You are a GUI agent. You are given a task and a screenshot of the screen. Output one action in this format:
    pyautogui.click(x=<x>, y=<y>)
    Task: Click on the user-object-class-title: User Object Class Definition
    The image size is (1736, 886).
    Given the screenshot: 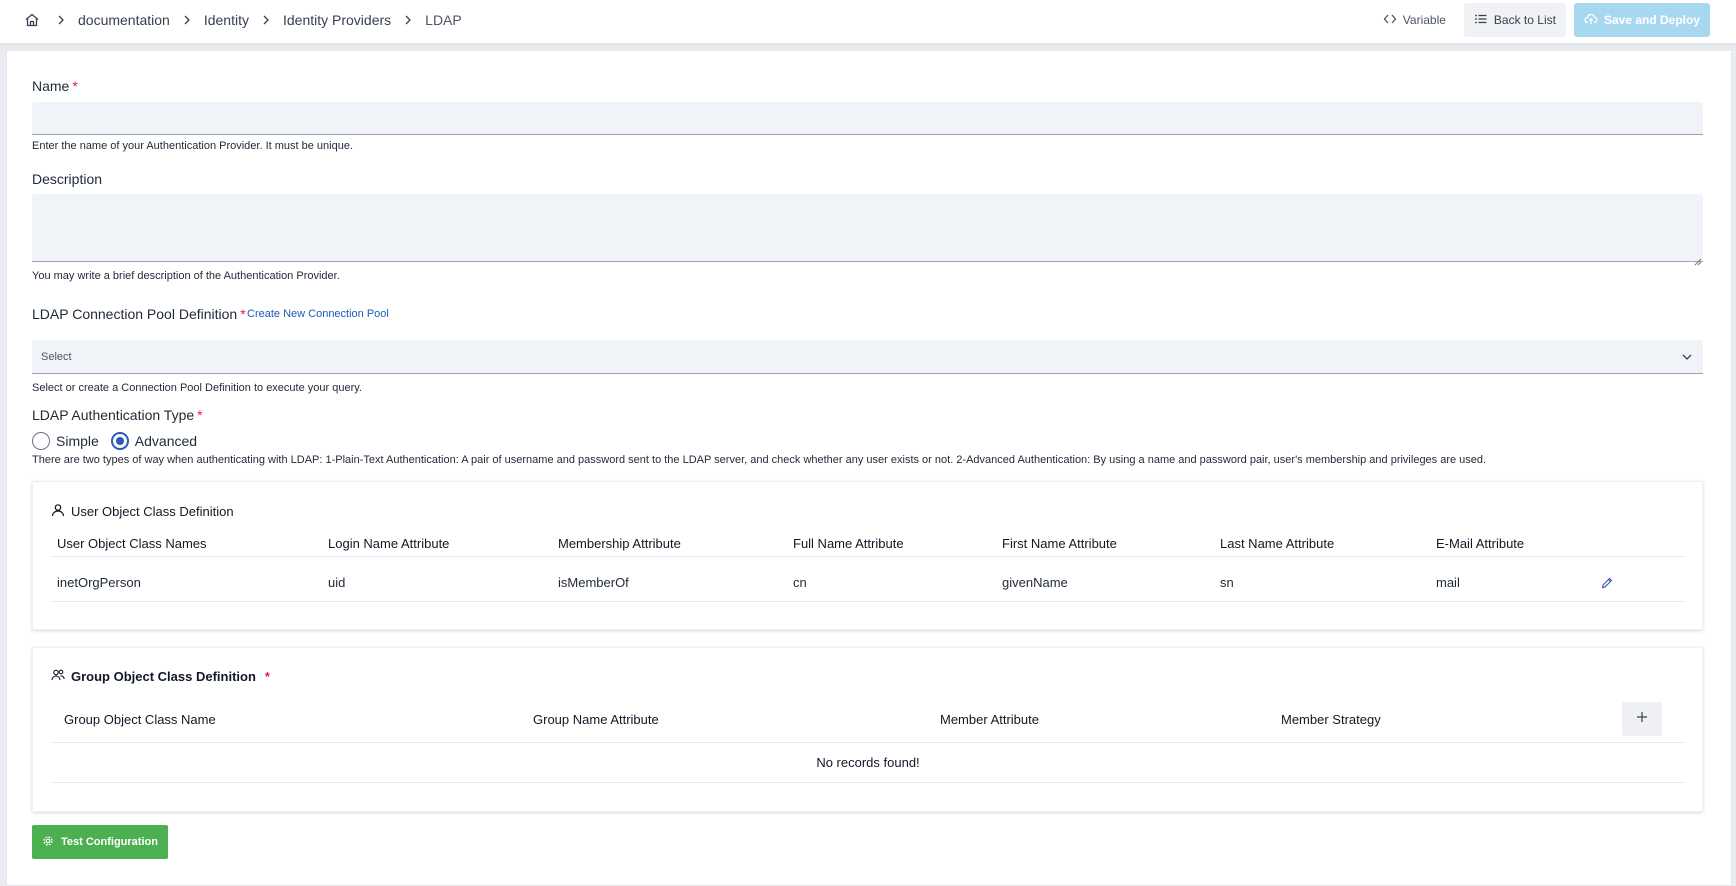 What is the action you would take?
    pyautogui.click(x=142, y=511)
    